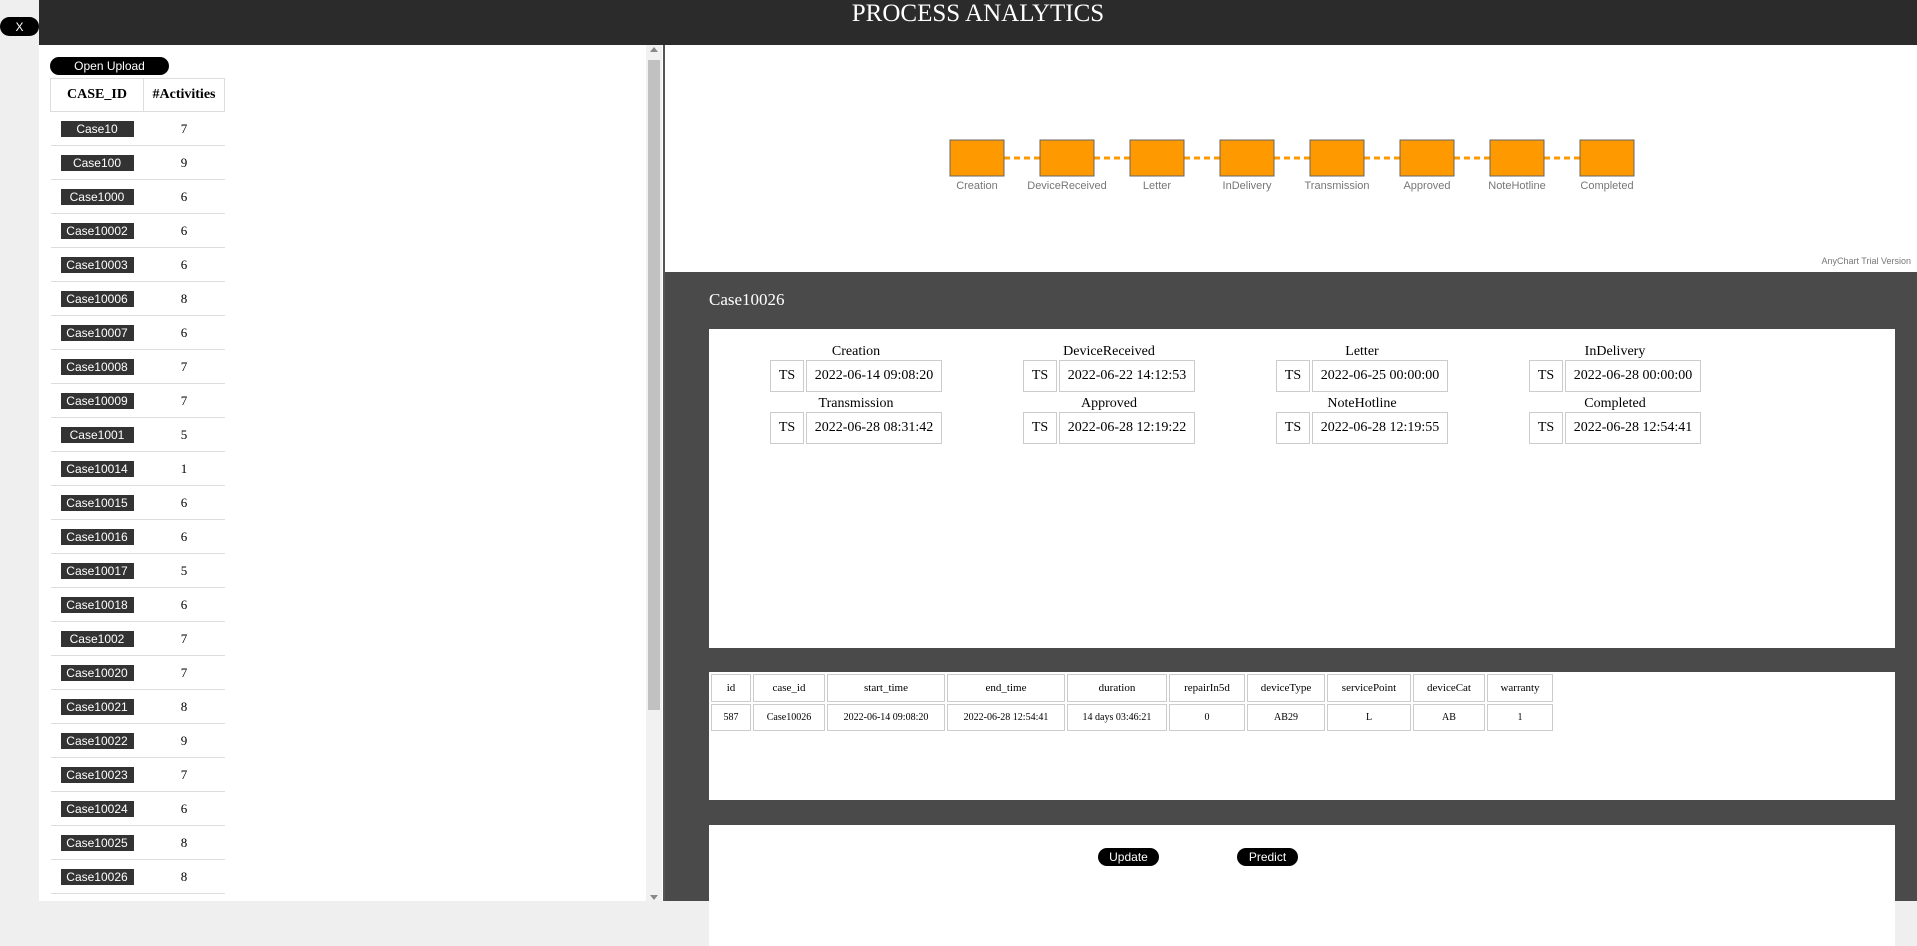 This screenshot has width=1917, height=946. I want to click on table-row: Case1000 6, so click(137, 196).